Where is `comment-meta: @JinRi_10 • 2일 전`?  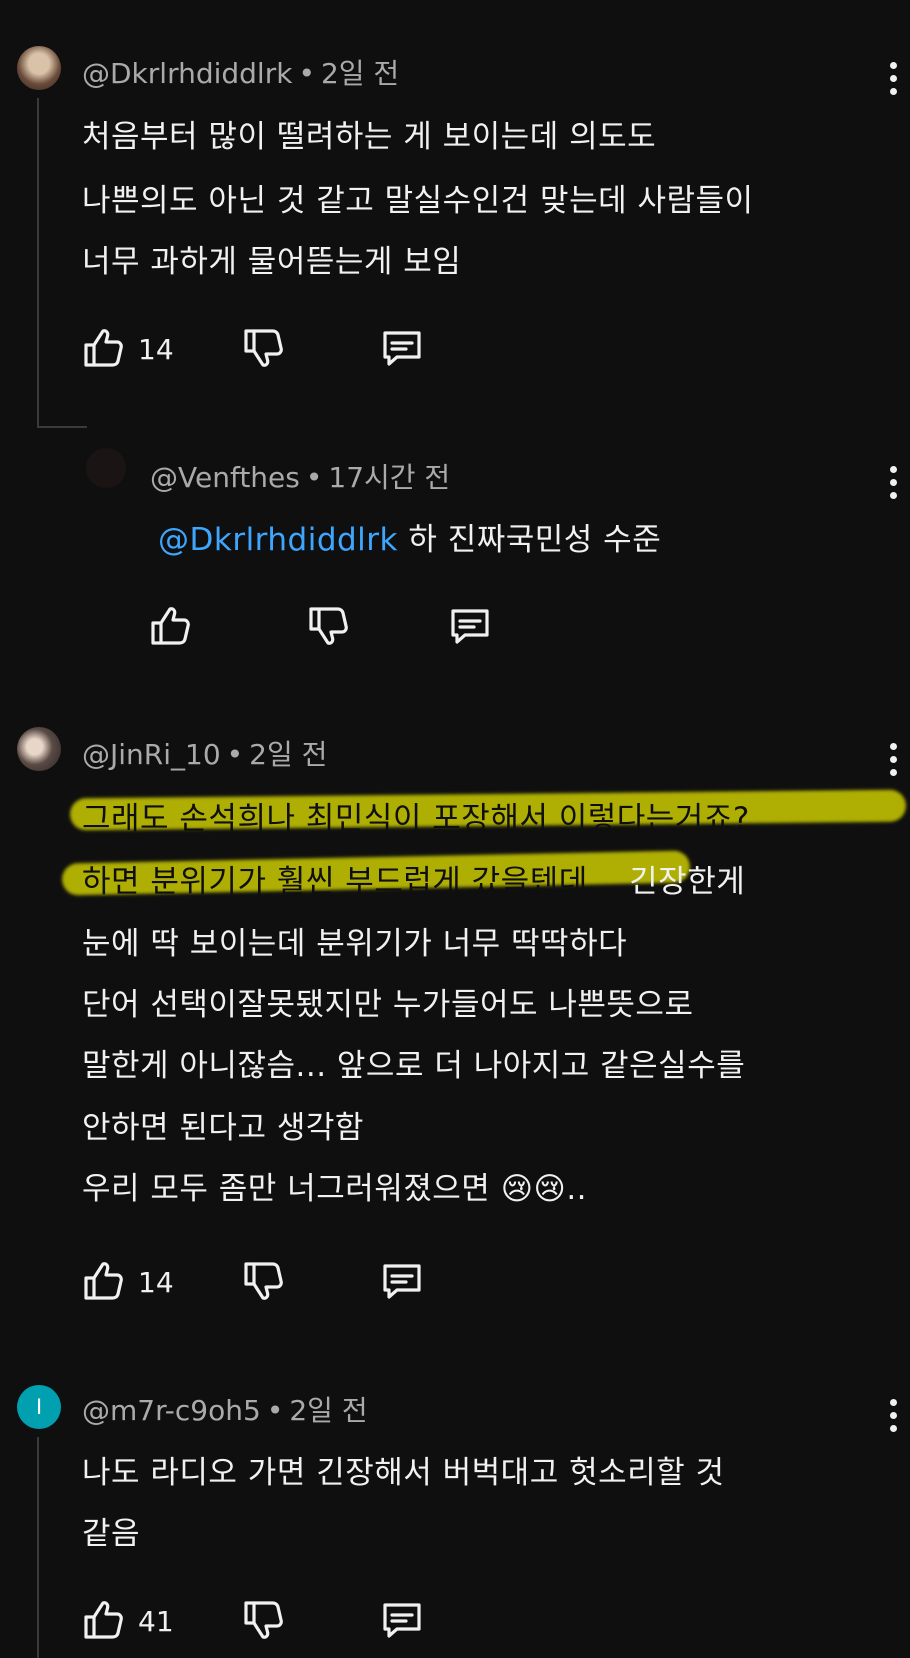 comment-meta: @JinRi_10 • 2일 전 is located at coordinates (204, 753).